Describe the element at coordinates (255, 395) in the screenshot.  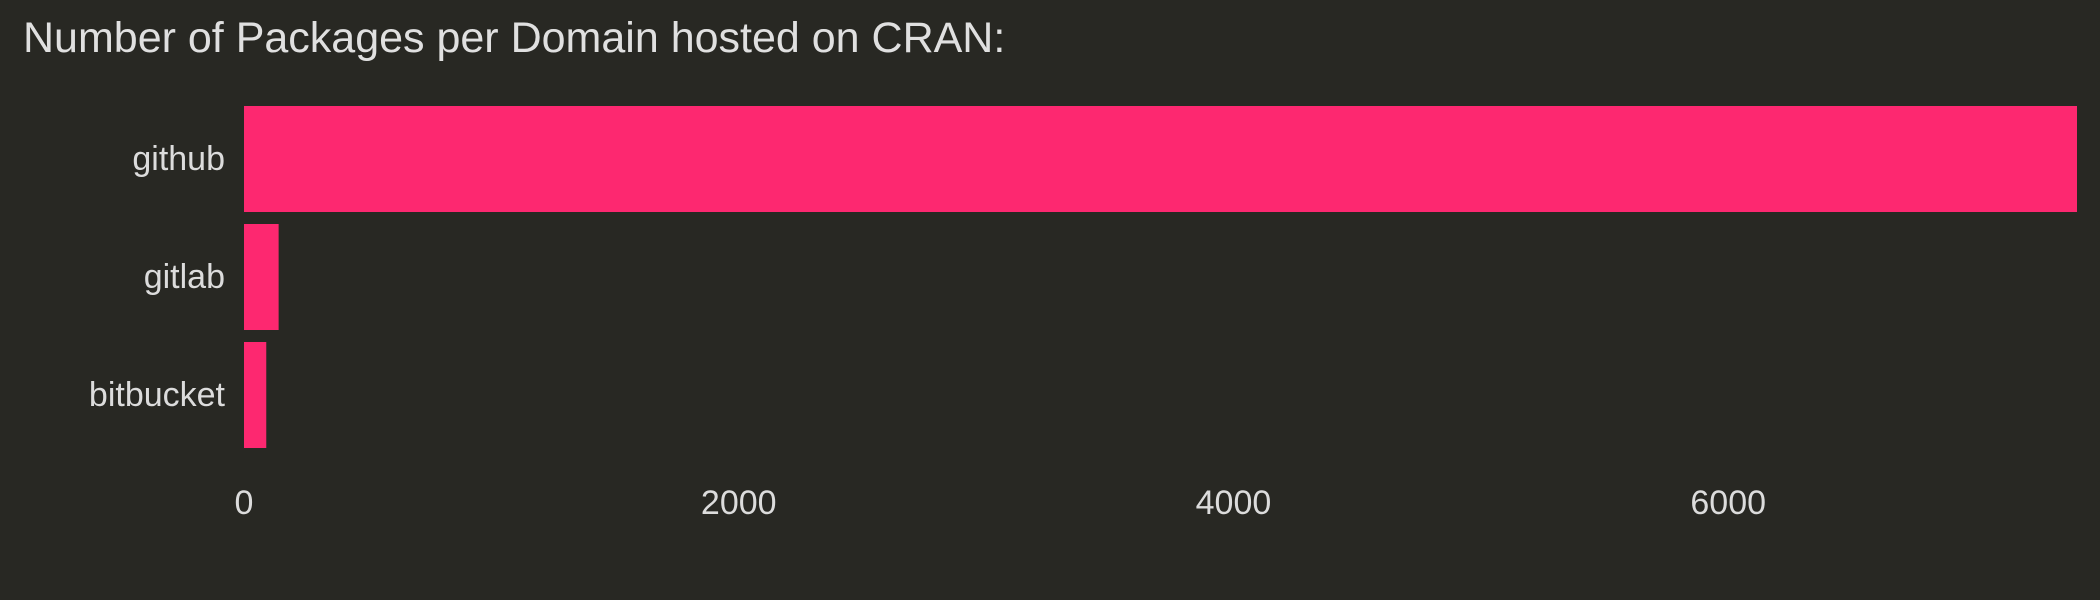
I see `bar-bitbucket` at that location.